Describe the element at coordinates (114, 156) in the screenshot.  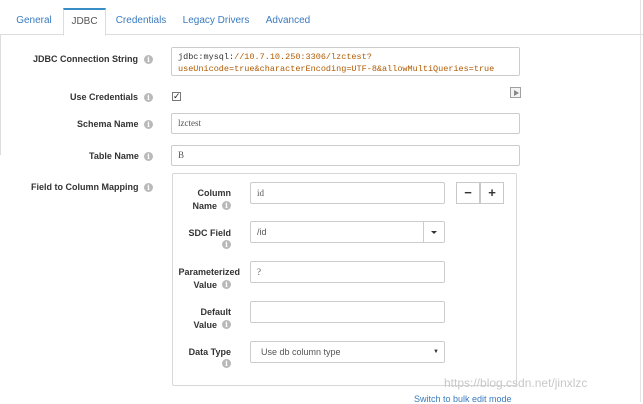
I see `table-name-label: Table Name` at that location.